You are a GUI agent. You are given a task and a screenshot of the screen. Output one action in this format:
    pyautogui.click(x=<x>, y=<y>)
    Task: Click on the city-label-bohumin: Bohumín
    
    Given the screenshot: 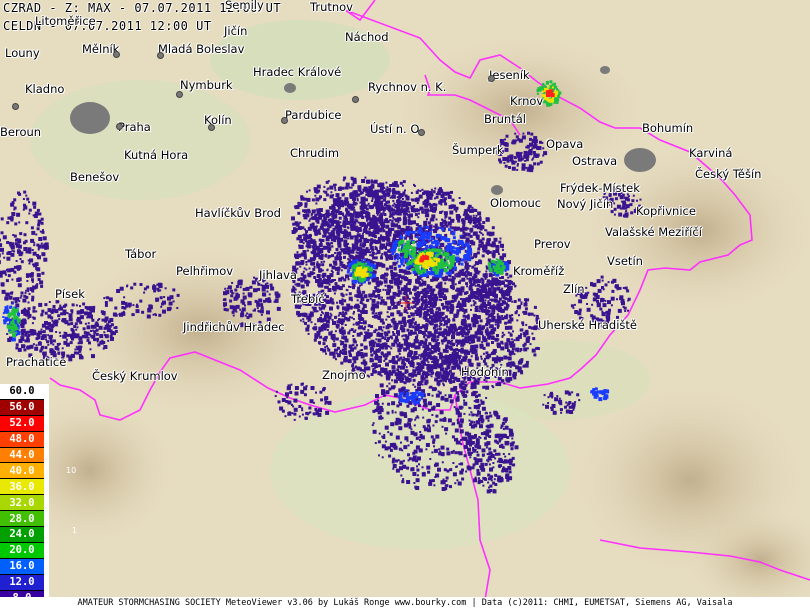 What is the action you would take?
    pyautogui.click(x=668, y=128)
    